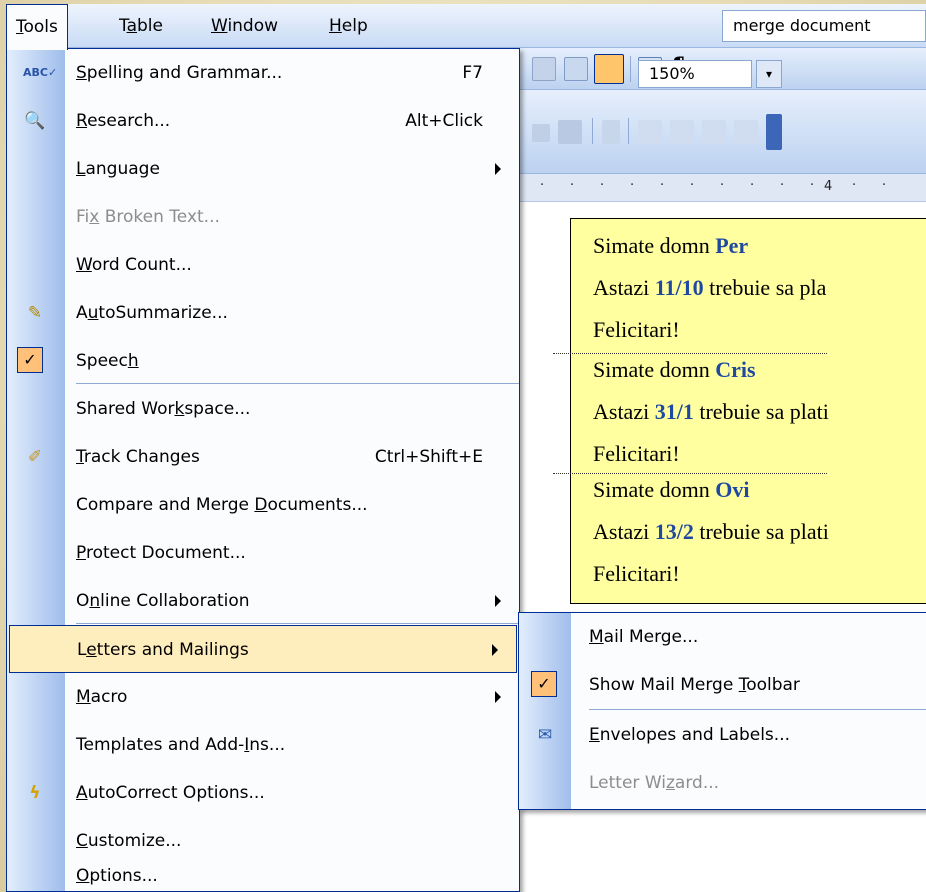 Image resolution: width=926 pixels, height=892 pixels. Describe the element at coordinates (695, 74) in the screenshot. I see `zoom-select: 150%` at that location.